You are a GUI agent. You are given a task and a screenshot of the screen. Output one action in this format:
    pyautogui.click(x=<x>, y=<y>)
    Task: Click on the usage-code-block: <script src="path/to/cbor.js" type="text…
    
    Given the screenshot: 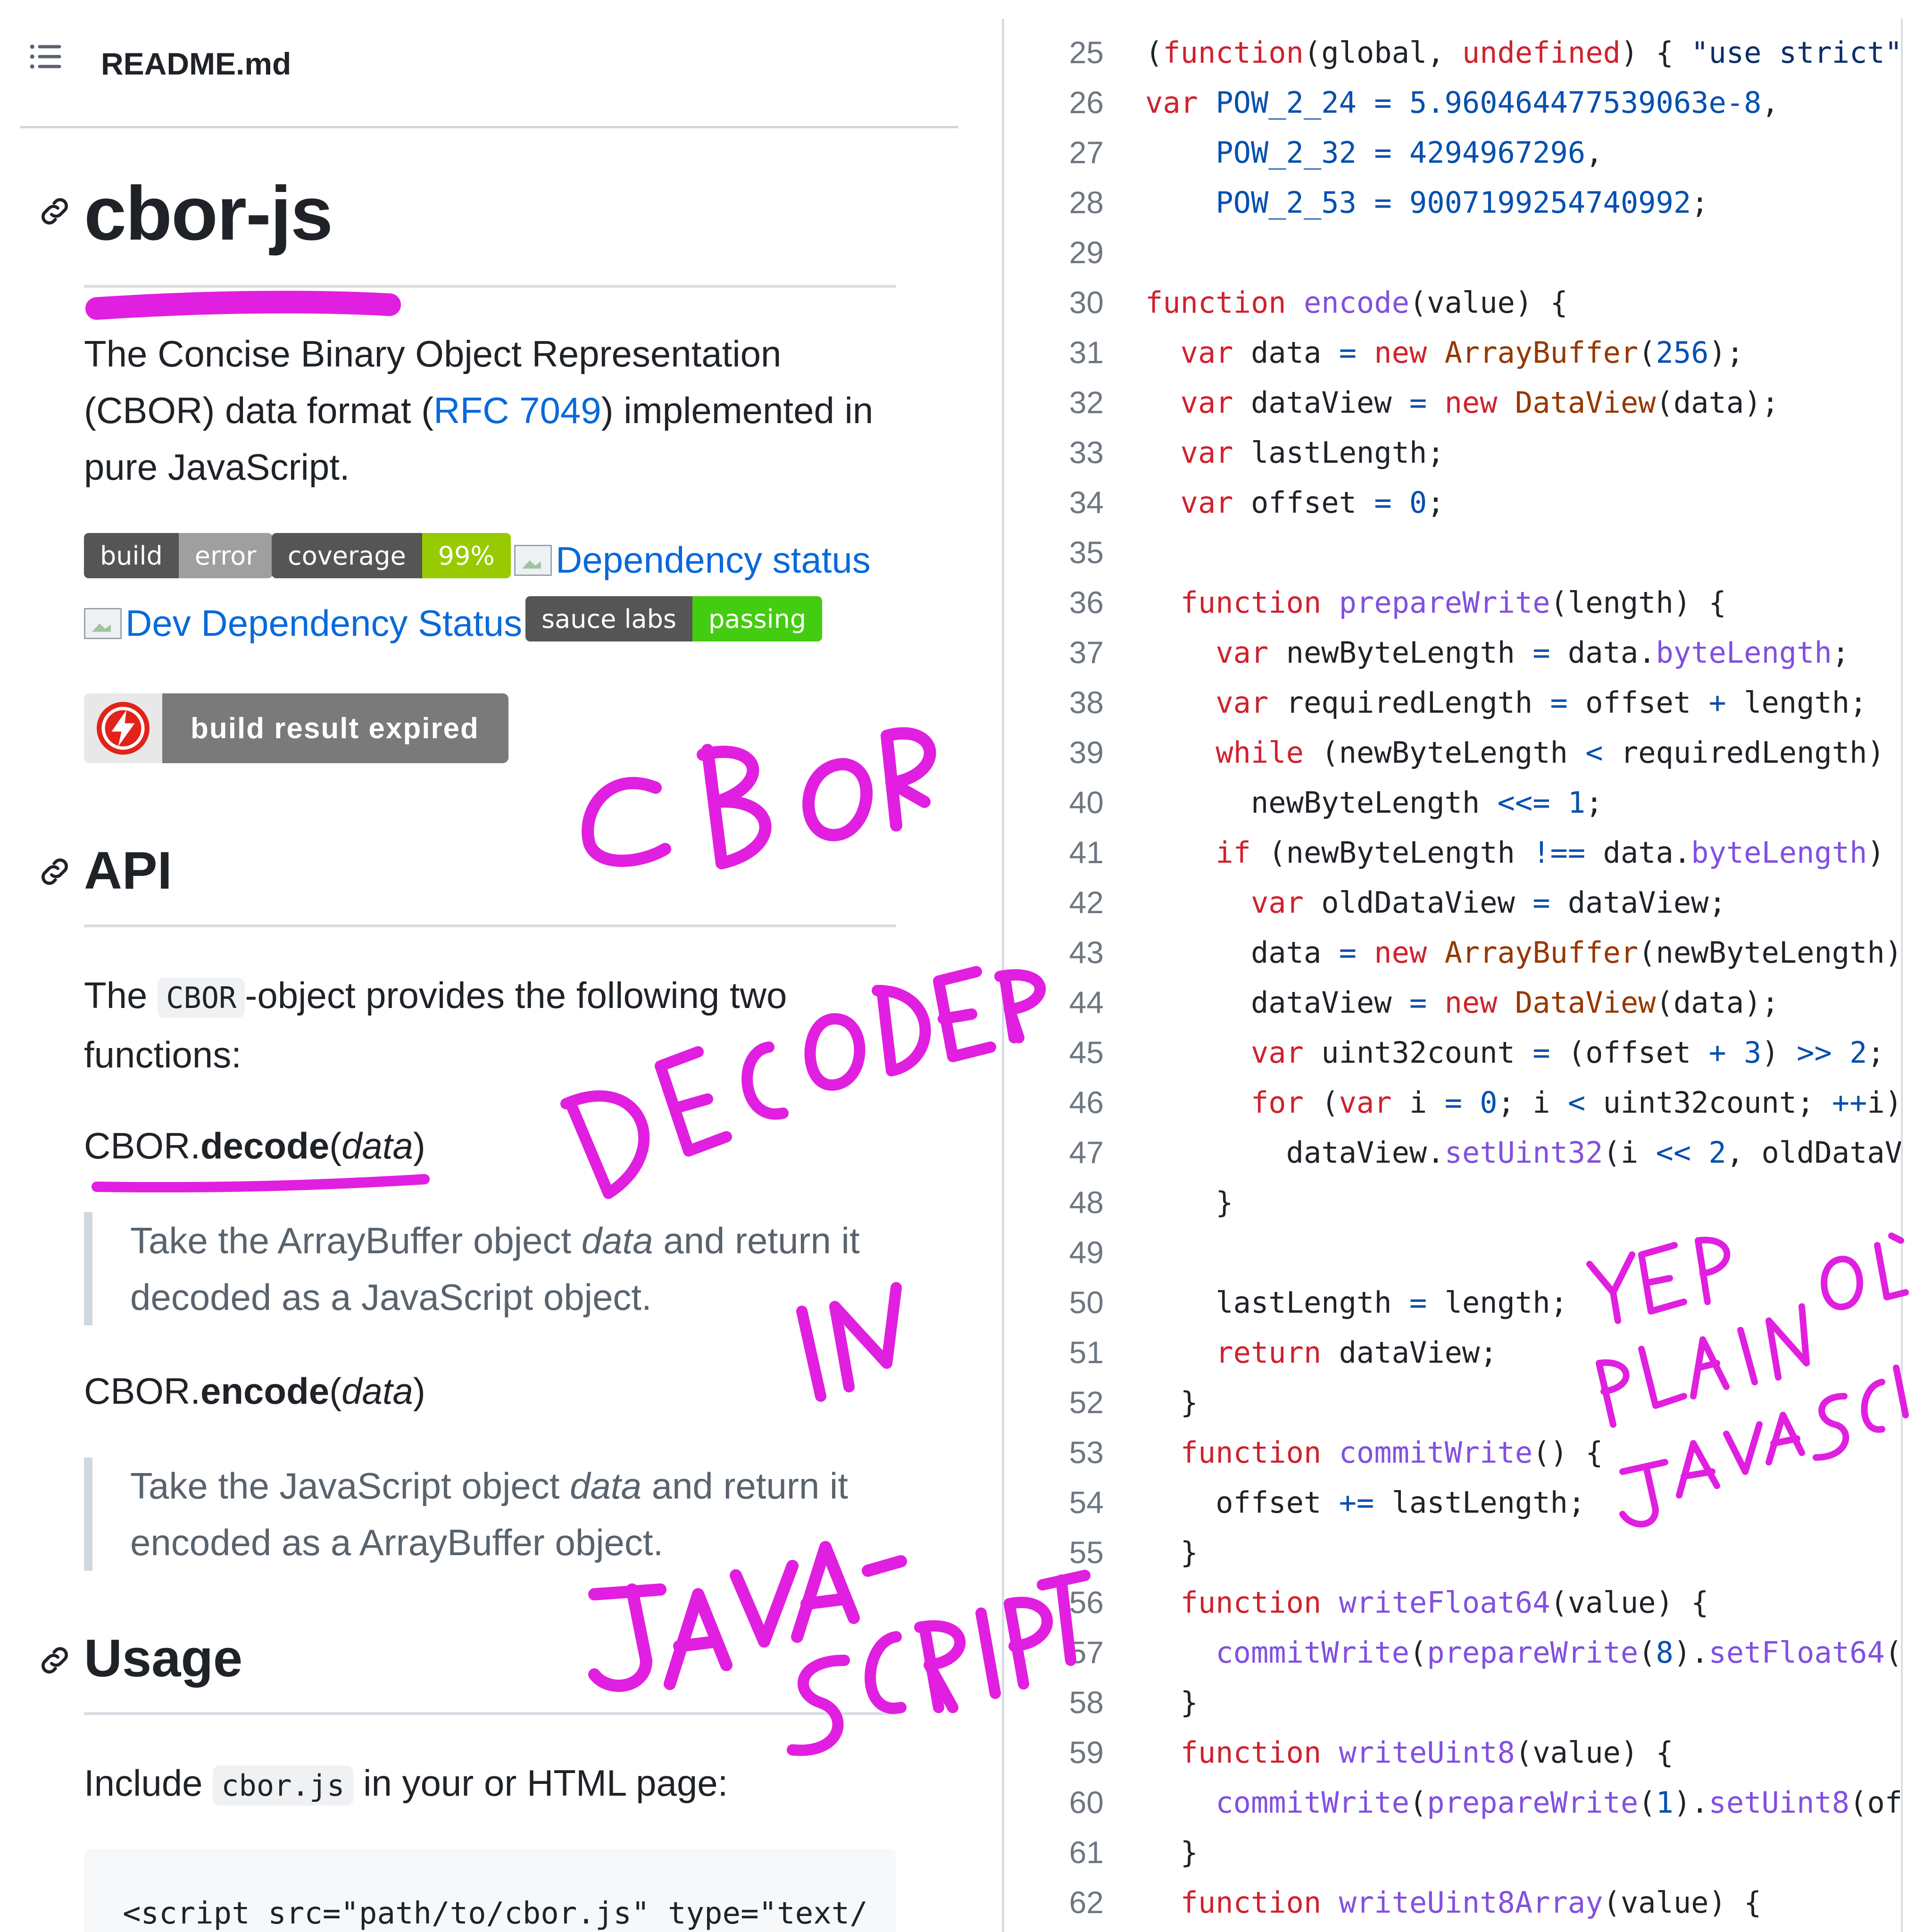 What is the action you would take?
    pyautogui.click(x=490, y=1890)
    